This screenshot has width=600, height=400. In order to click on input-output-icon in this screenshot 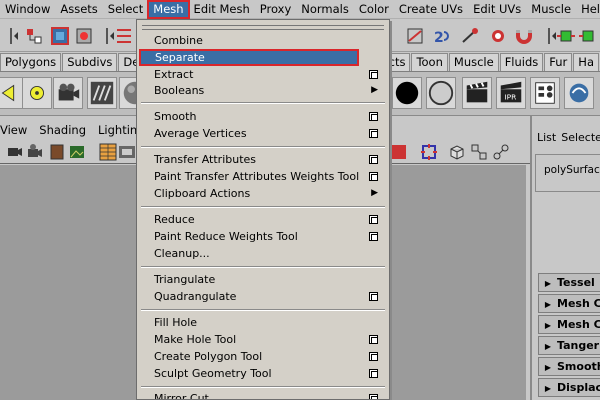, I will do `click(566, 36)`.